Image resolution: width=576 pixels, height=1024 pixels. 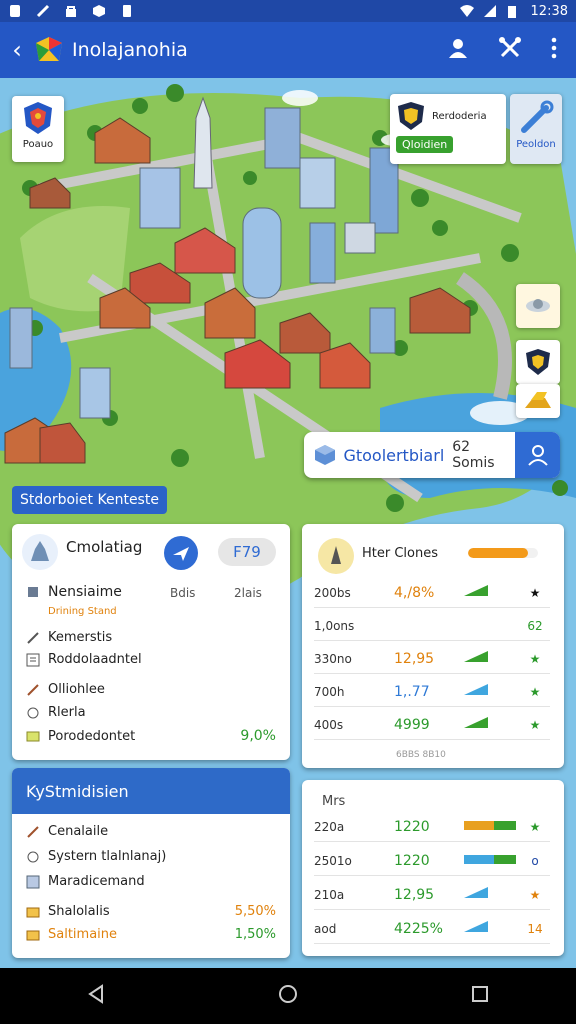 I want to click on mrs-cell-a: 210a, so click(x=329, y=894).